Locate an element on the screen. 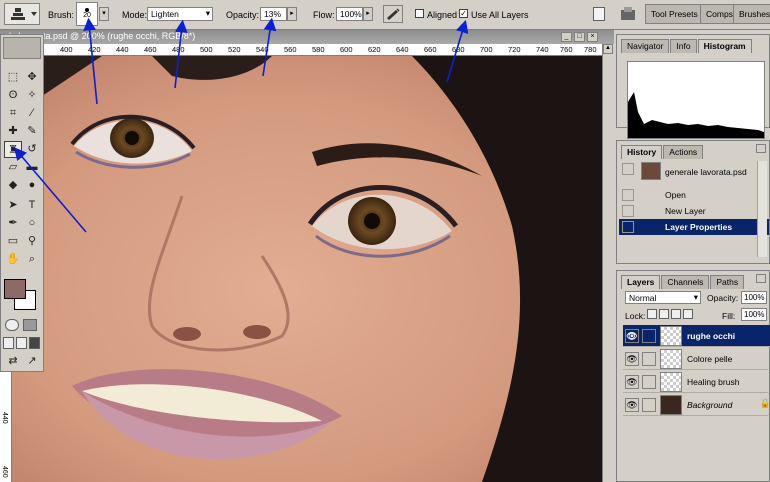 The width and height of the screenshot is (770, 482). brush-icon is located at coordinates (649, 336).